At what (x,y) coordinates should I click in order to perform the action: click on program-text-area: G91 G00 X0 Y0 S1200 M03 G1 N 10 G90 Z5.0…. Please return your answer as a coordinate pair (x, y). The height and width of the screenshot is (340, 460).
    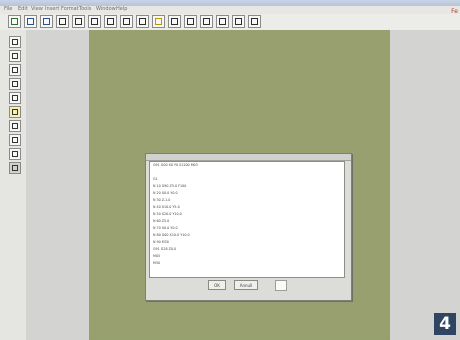
    Looking at the image, I should click on (247, 219).